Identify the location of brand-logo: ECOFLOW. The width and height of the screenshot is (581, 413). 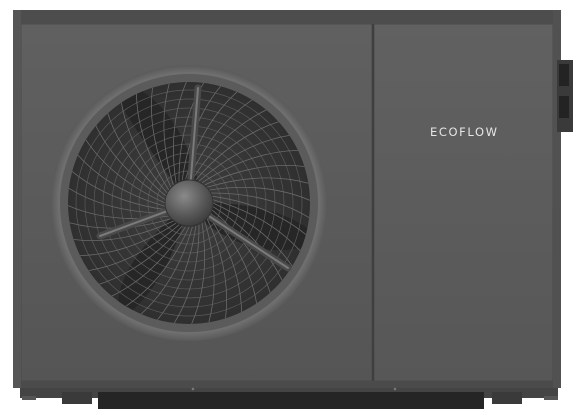
(464, 132).